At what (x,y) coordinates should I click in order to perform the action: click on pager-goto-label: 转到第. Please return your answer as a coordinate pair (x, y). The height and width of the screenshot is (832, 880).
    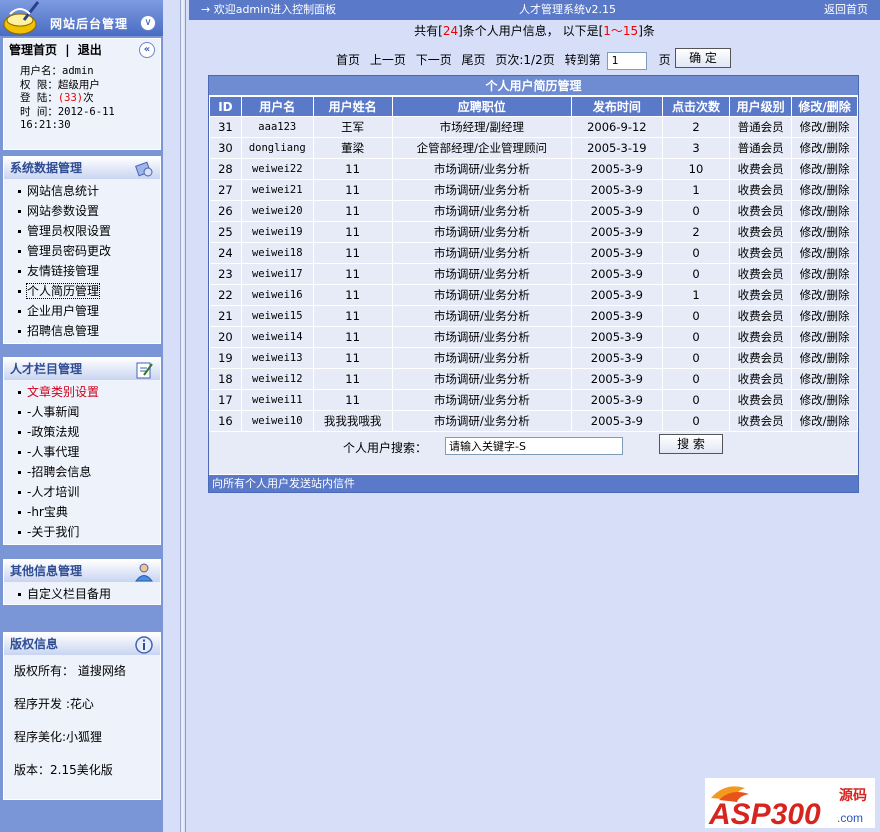
    Looking at the image, I should click on (582, 60).